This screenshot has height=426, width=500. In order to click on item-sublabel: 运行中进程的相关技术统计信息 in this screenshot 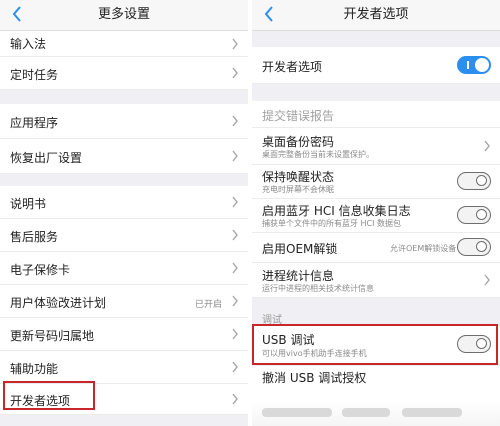, I will do `click(318, 288)`.